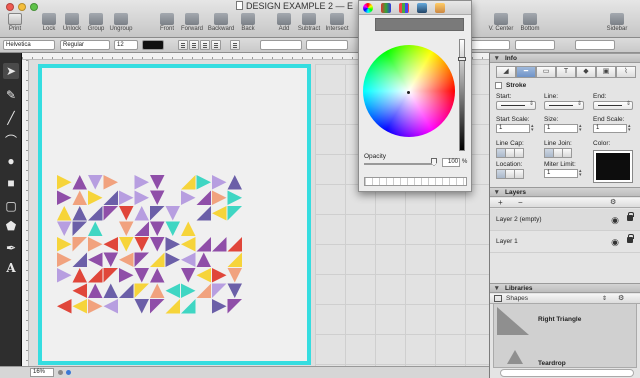  I want to click on miter-limit-stepper: ▴ ▾, so click(581, 173).